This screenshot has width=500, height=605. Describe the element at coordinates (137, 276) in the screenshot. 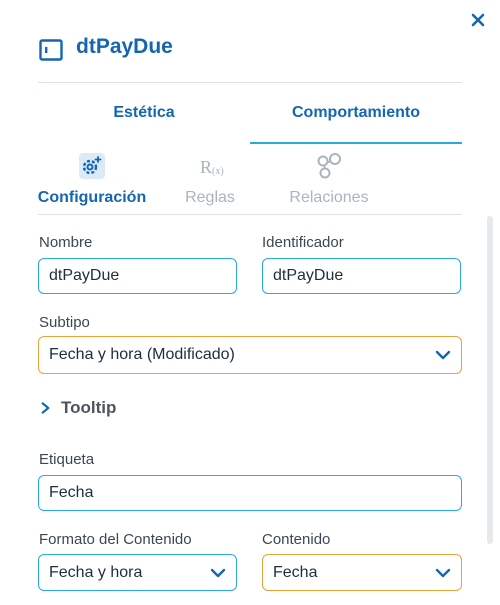

I see `nombre-input: dtPayDue` at that location.